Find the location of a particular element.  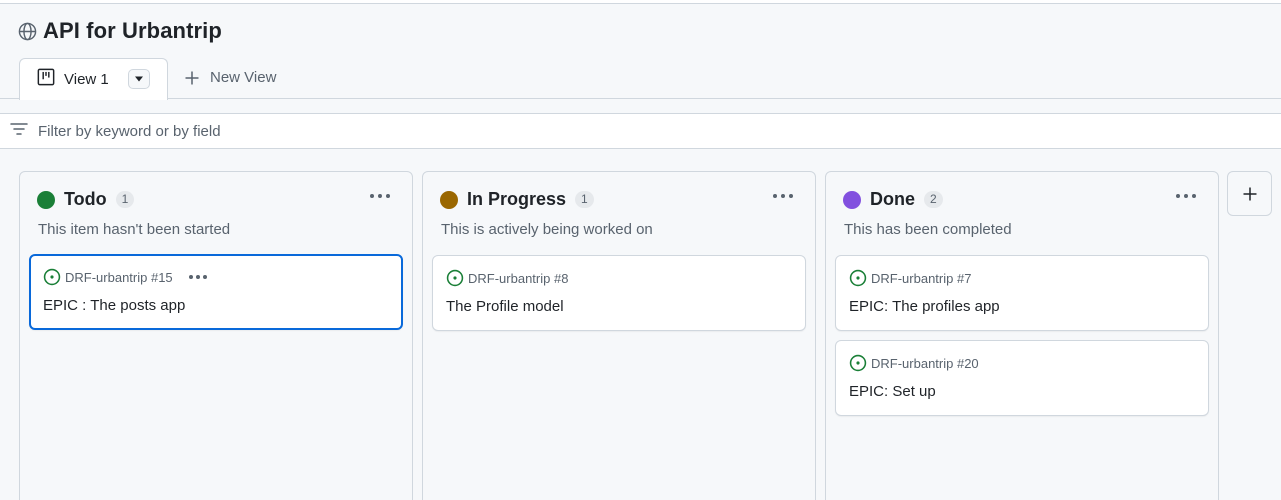

tab-view-1: View 1 is located at coordinates (93, 79).